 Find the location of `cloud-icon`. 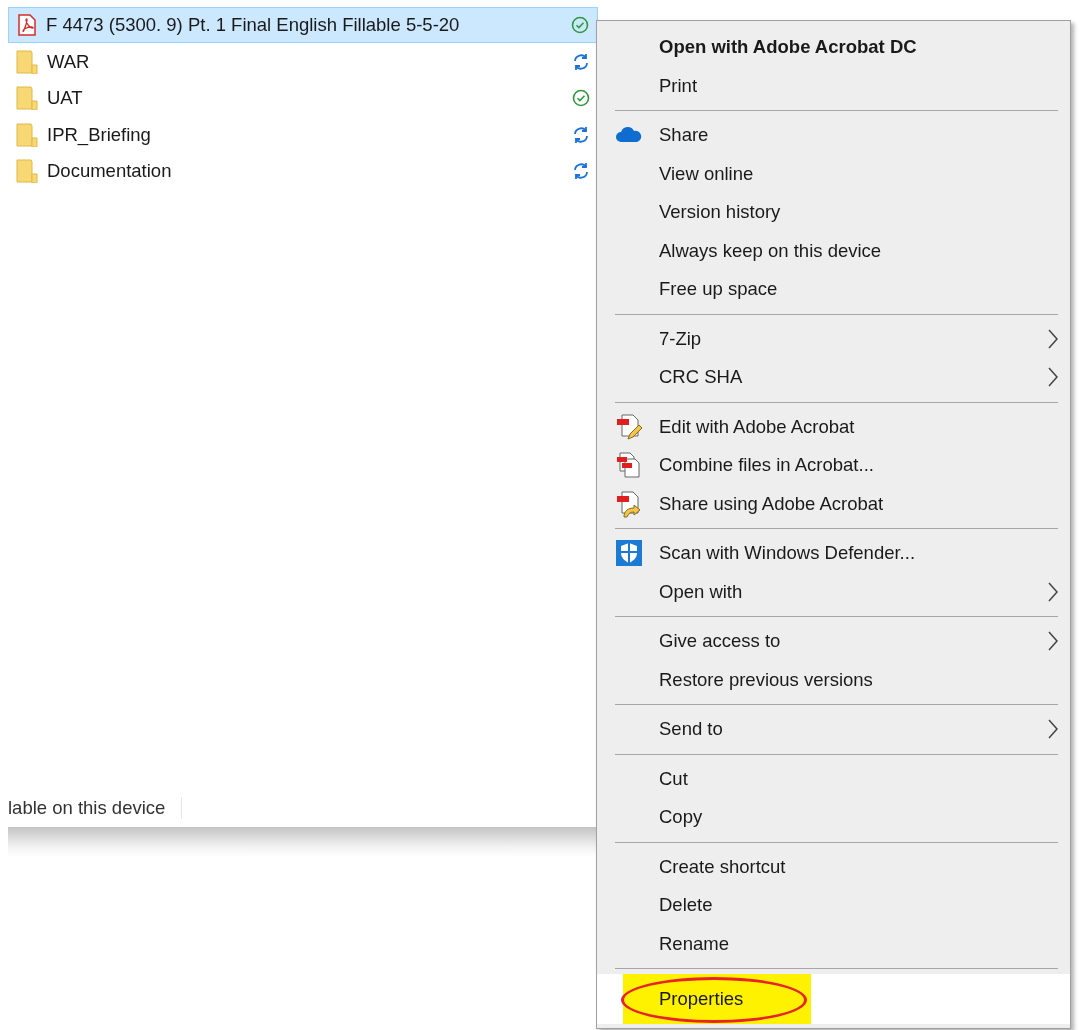

cloud-icon is located at coordinates (629, 135).